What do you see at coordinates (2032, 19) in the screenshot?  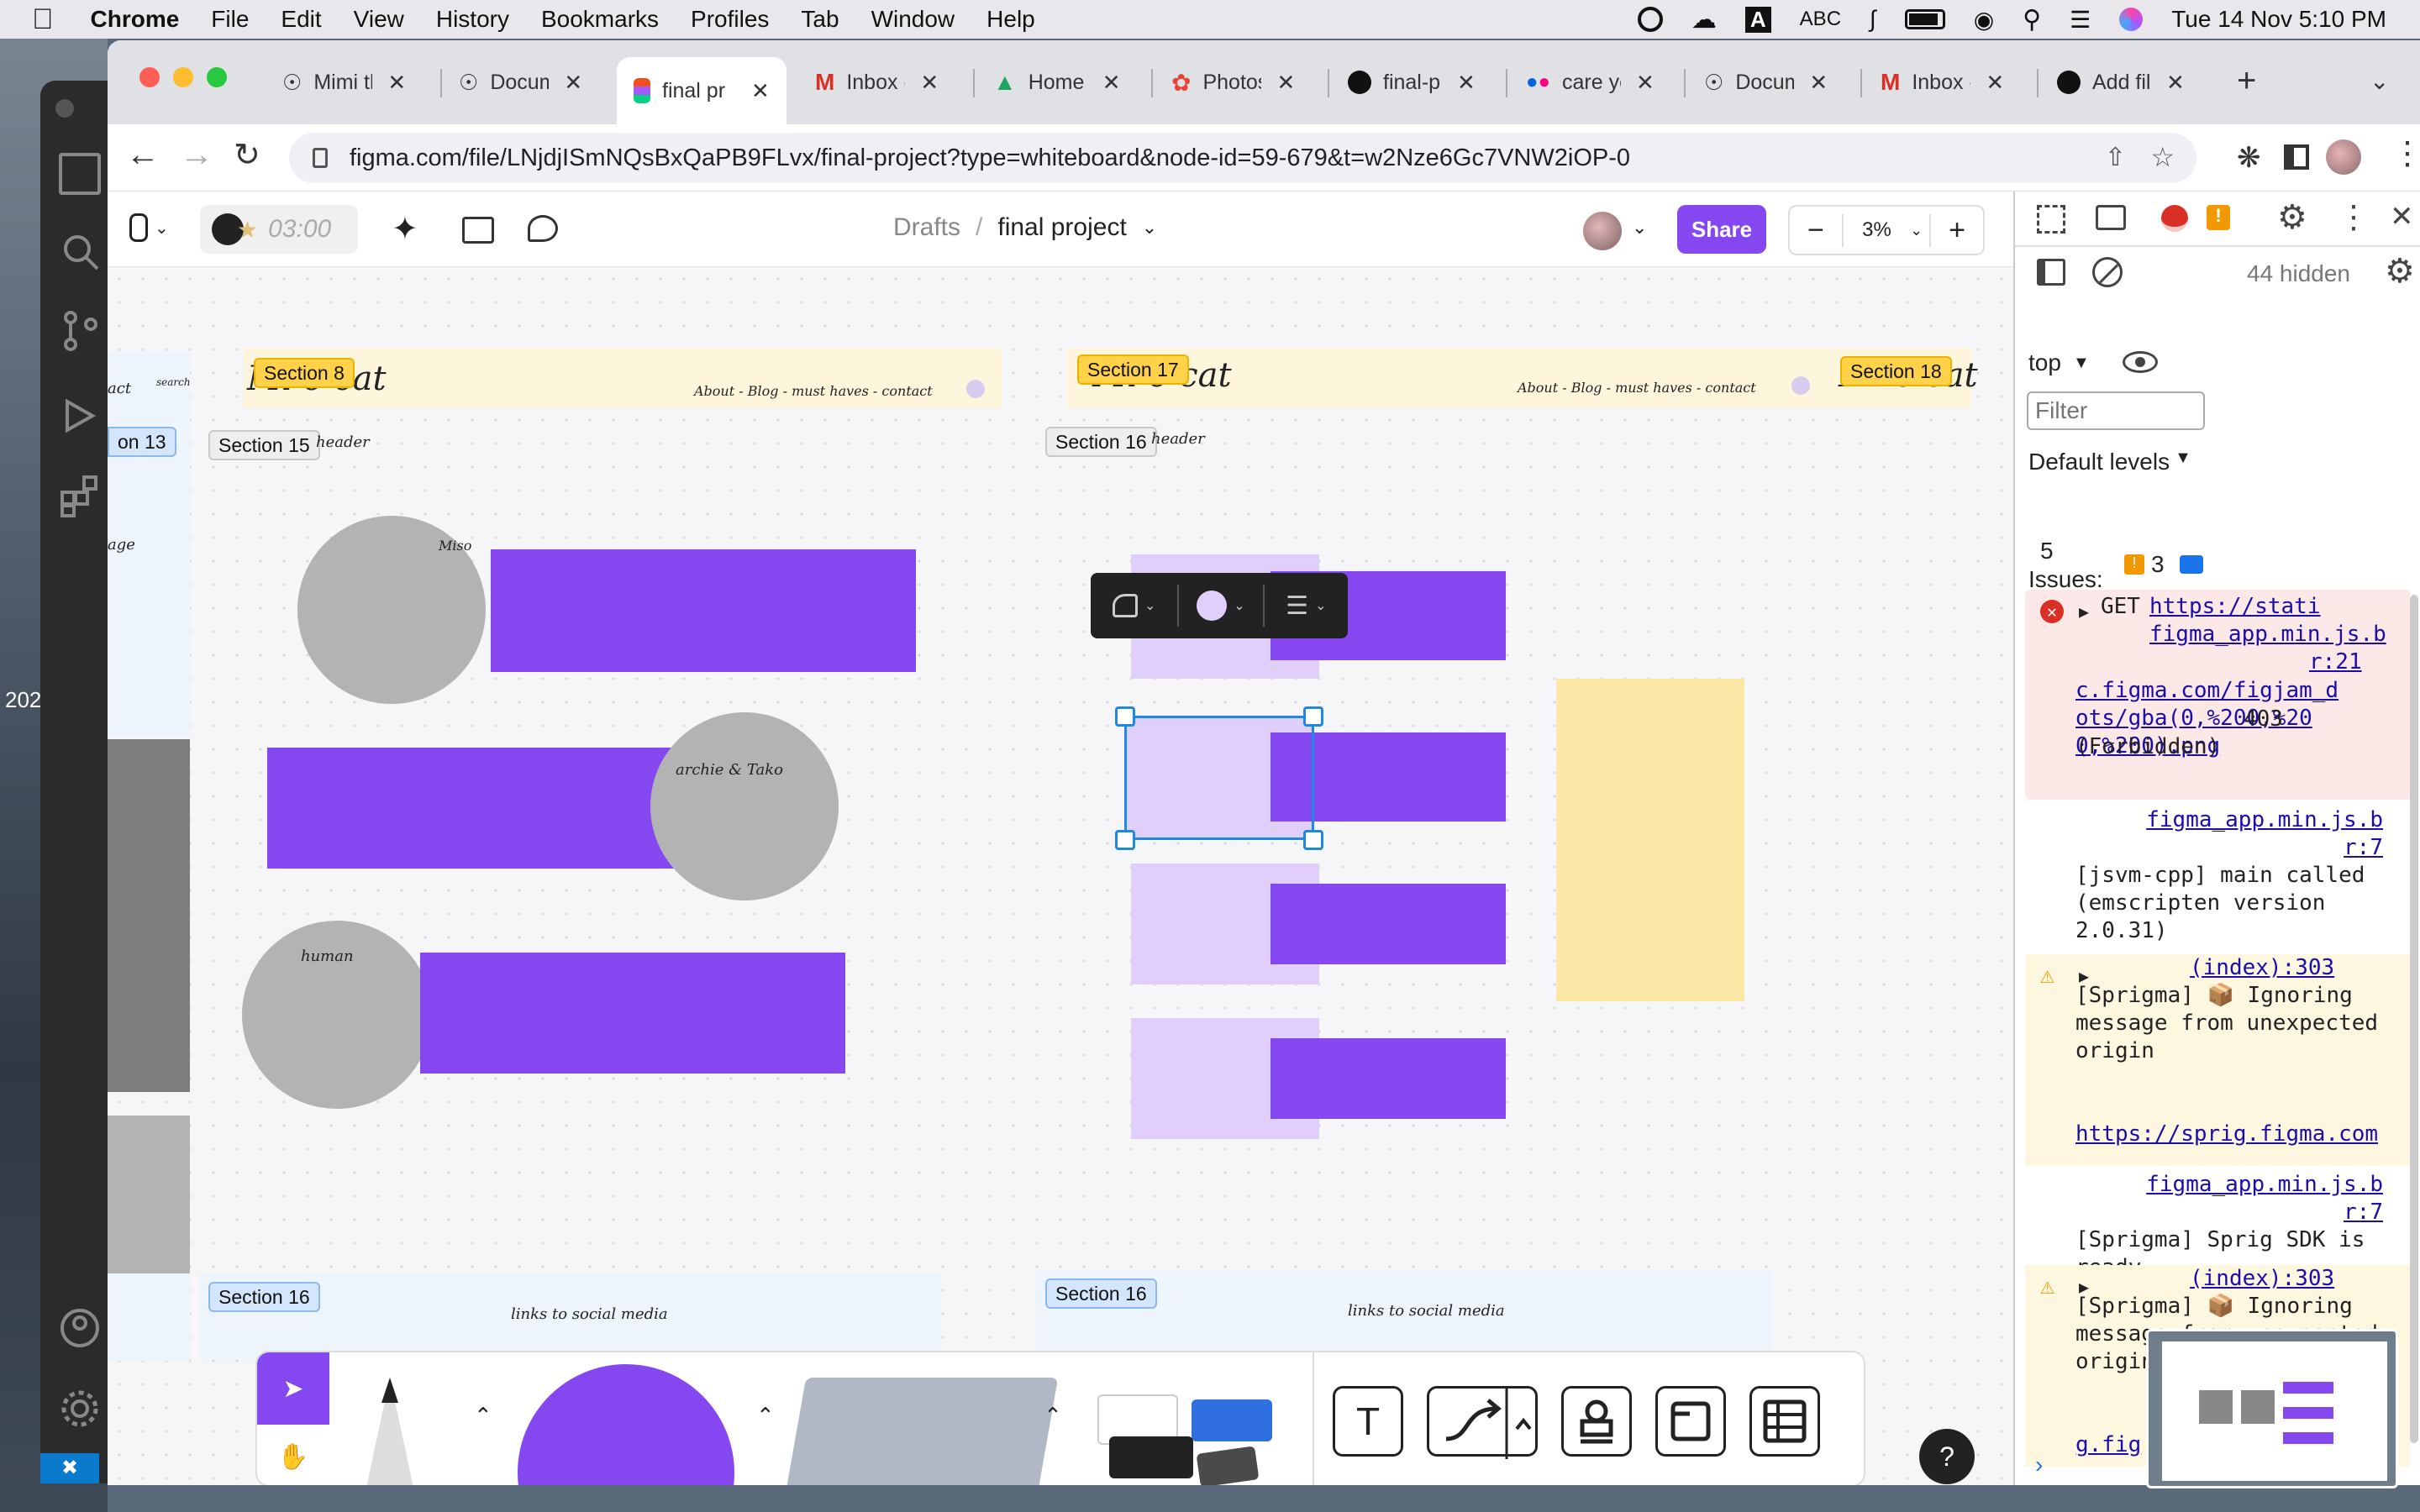 I see `spotlight-search-icon: ⚲` at bounding box center [2032, 19].